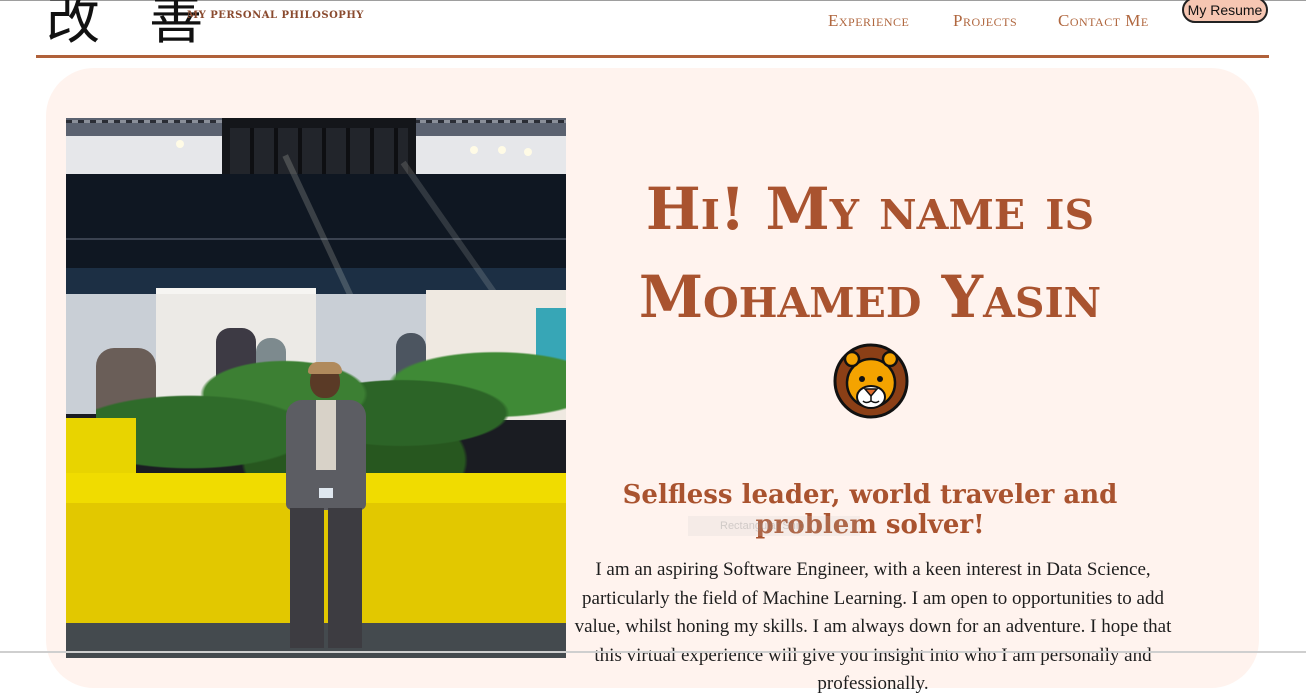 Image resolution: width=1306 pixels, height=699 pixels. Describe the element at coordinates (132, 25) in the screenshot. I see `logo-kanji: 改 善` at that location.